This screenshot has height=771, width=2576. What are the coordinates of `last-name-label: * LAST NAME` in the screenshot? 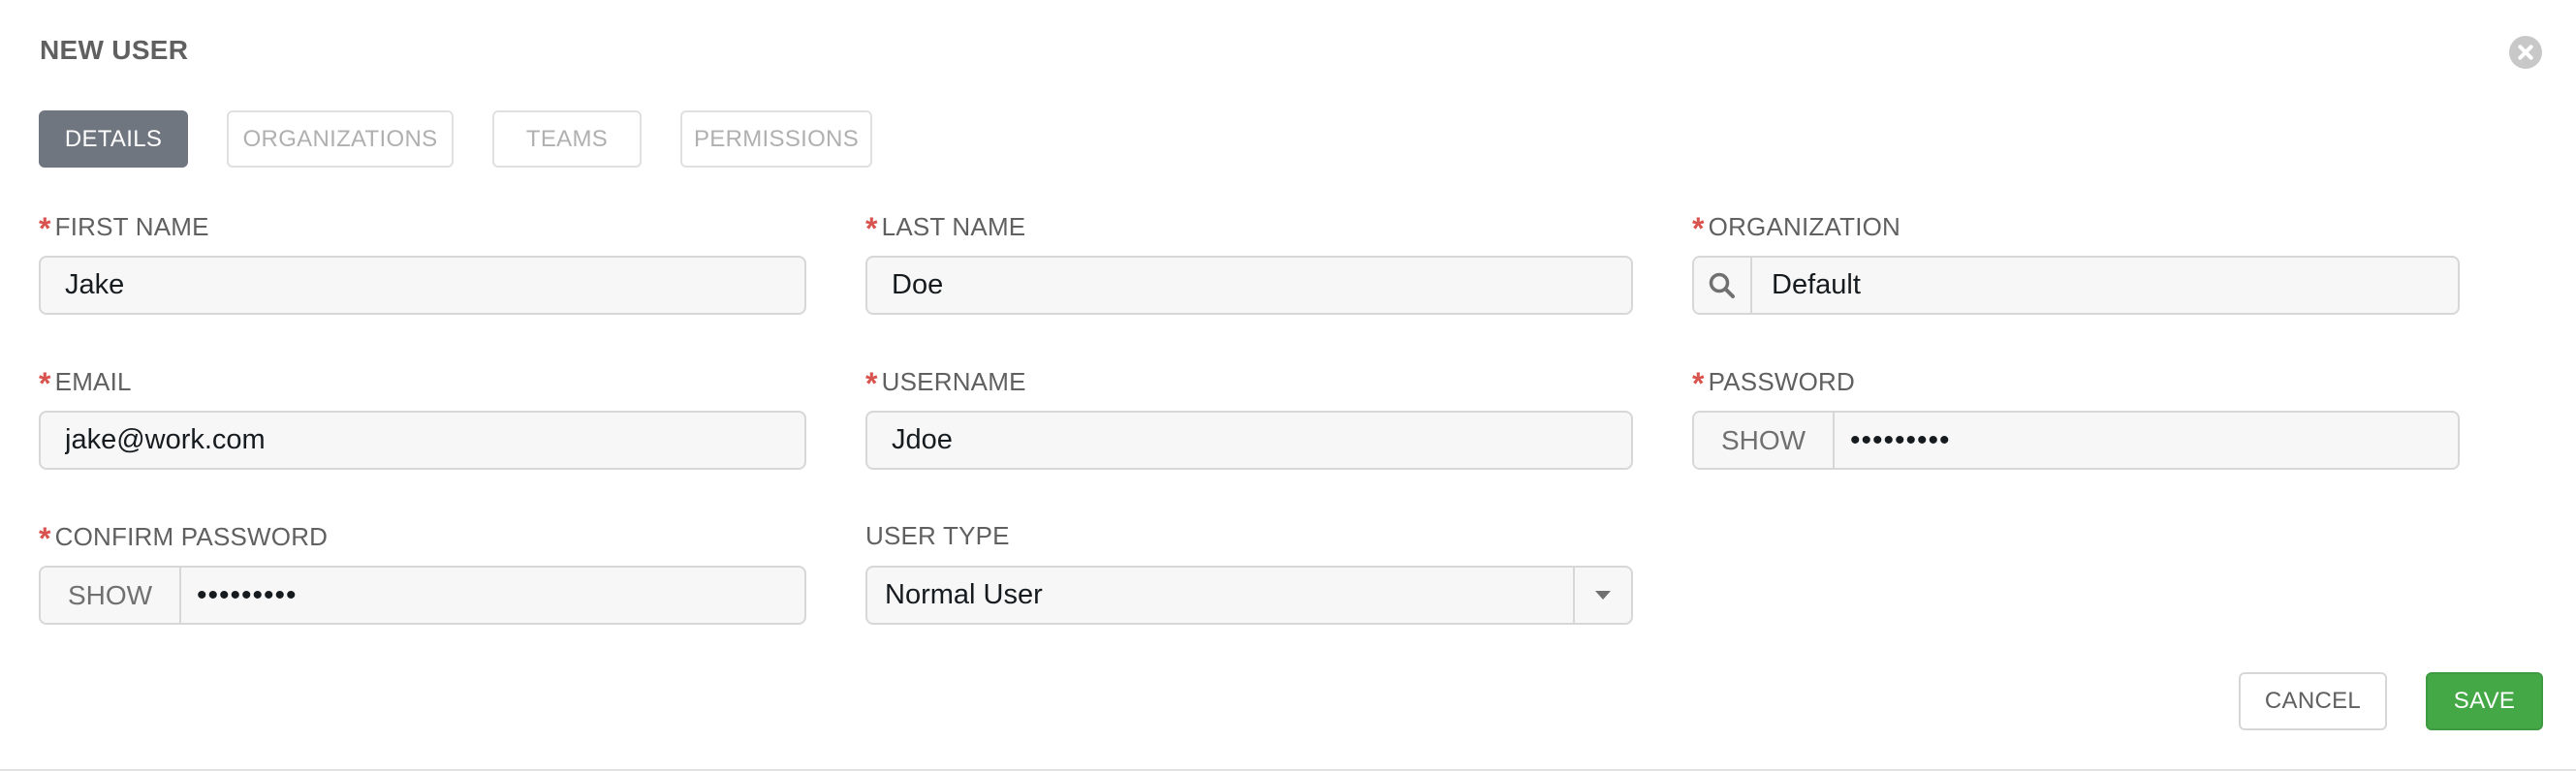 It's located at (945, 229).